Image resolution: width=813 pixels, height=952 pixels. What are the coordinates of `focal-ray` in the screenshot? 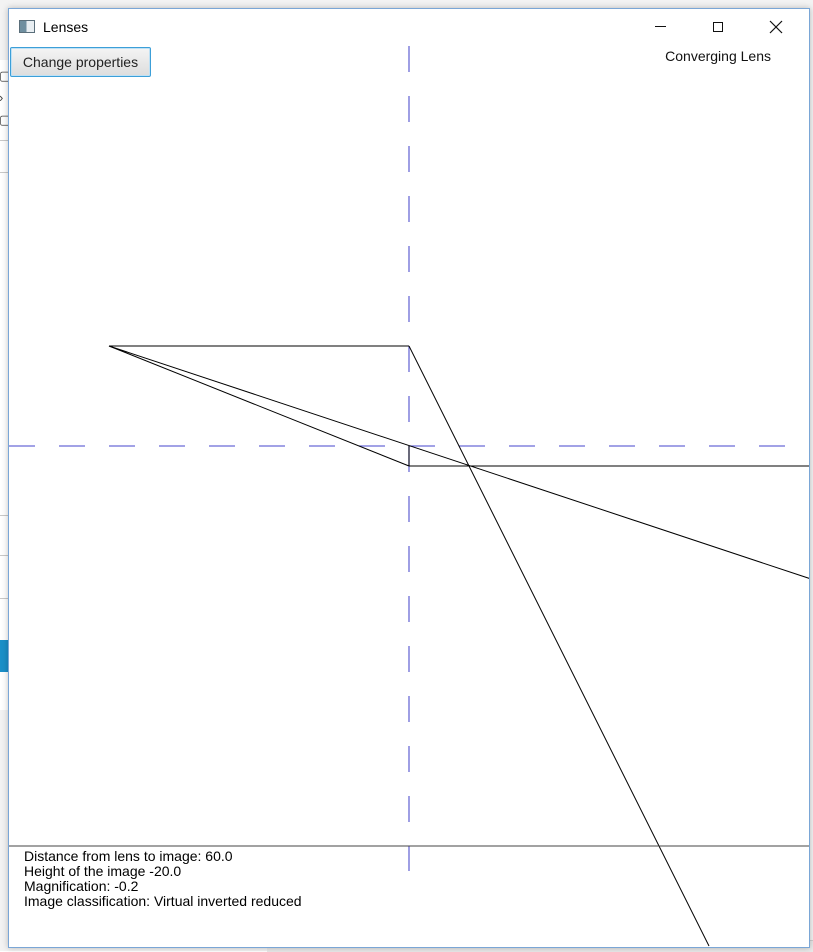 It's located at (259, 406).